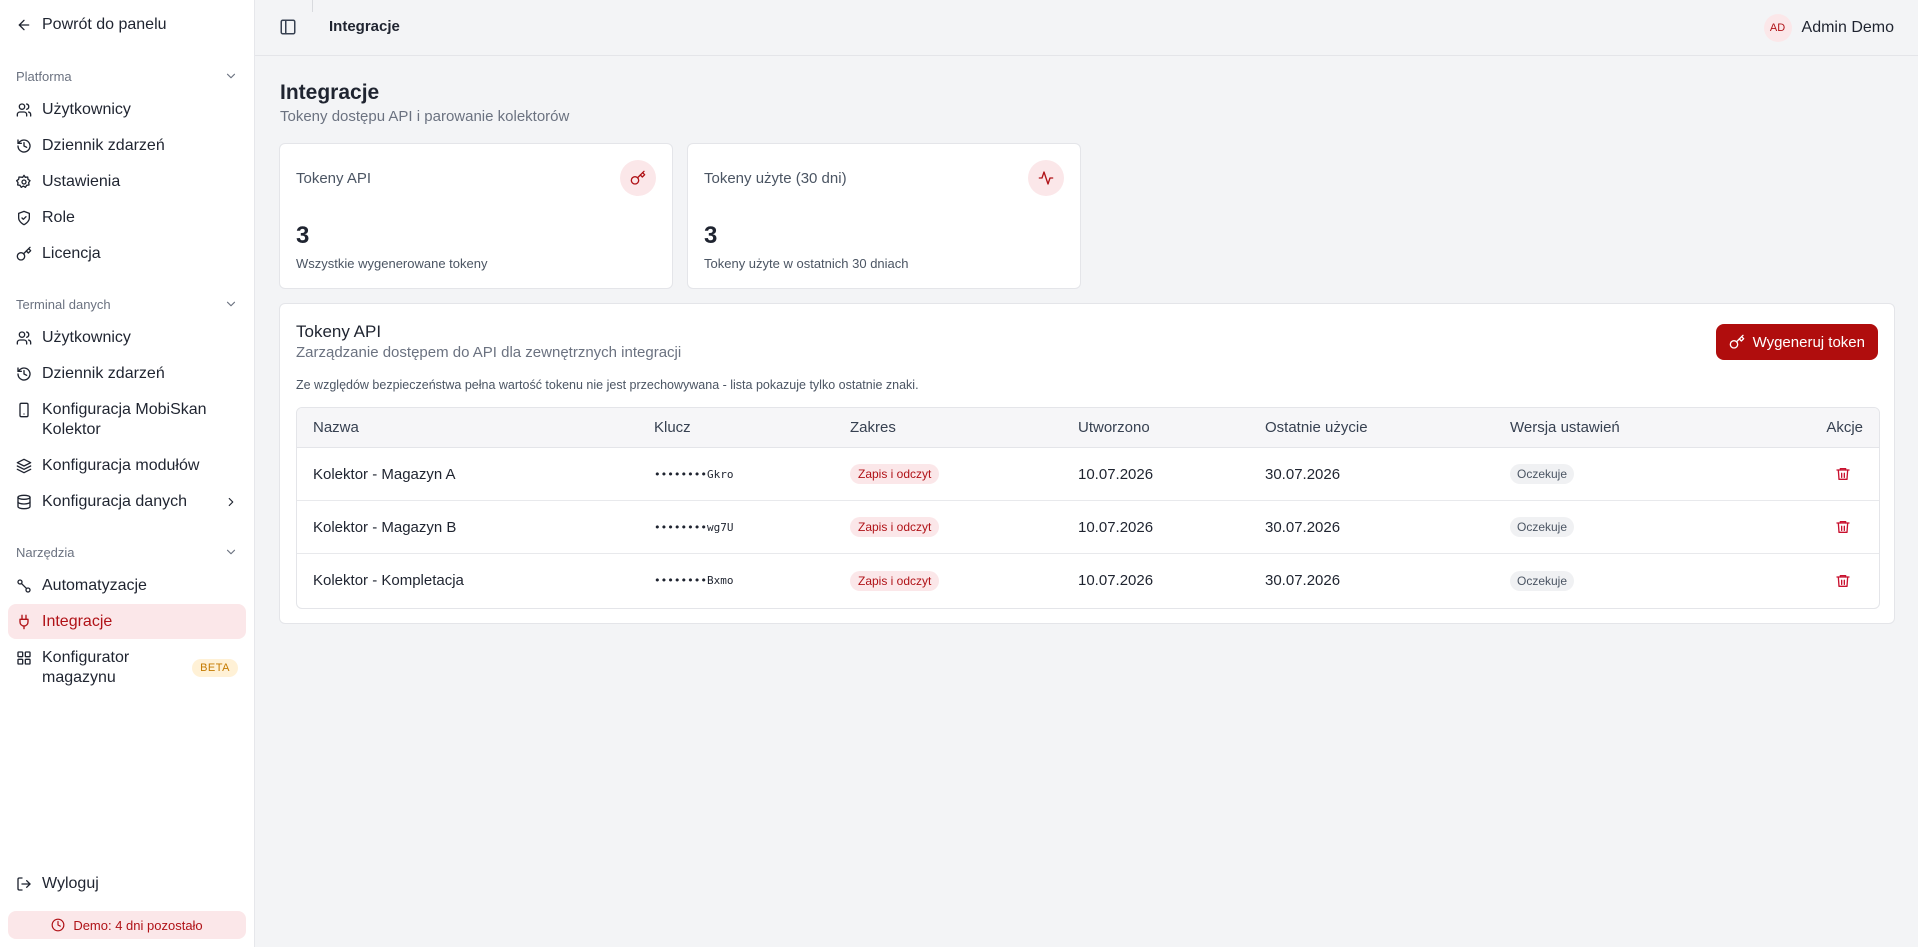 This screenshot has height=947, width=1918. What do you see at coordinates (127, 182) in the screenshot?
I see `sidebar-item-settings: Ustawienia` at bounding box center [127, 182].